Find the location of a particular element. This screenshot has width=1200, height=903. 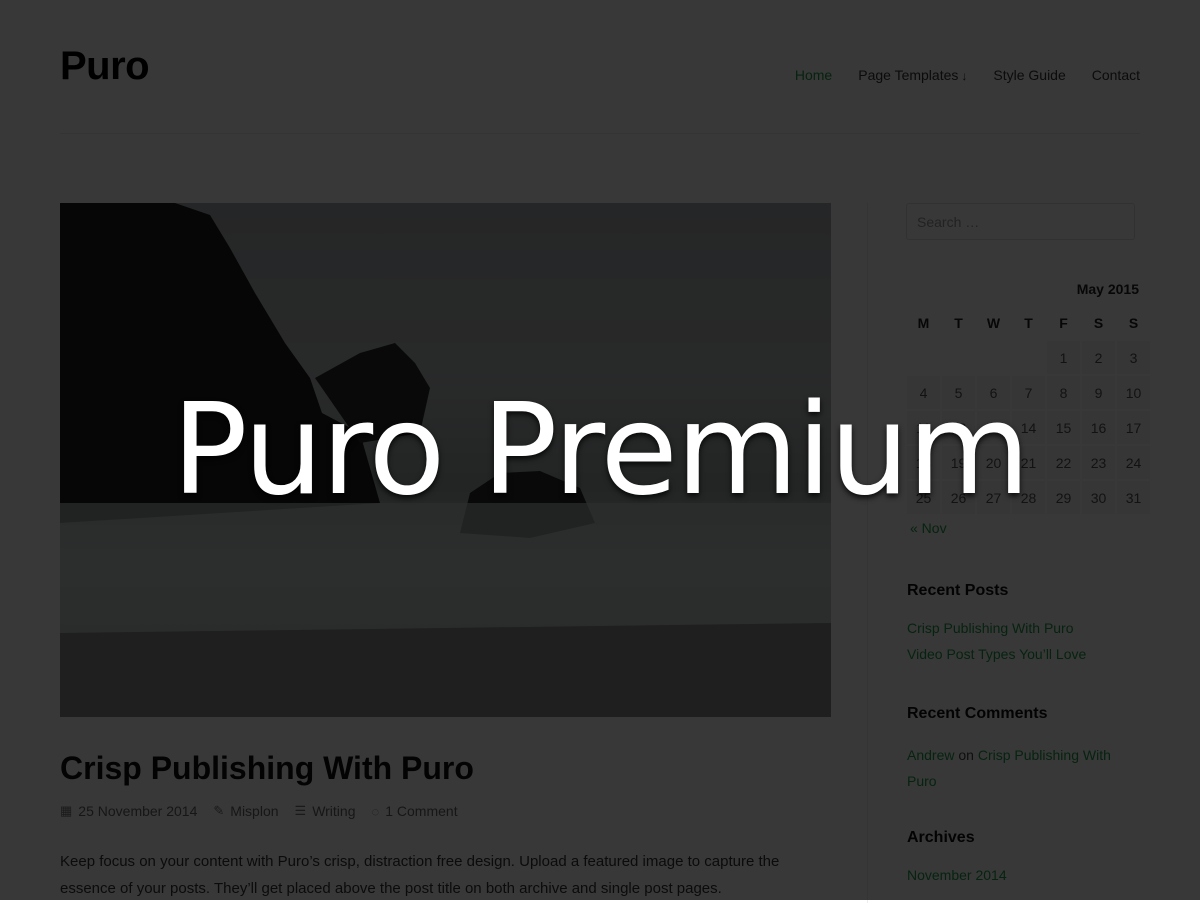

pencil-icon: ✎ is located at coordinates (219, 810).